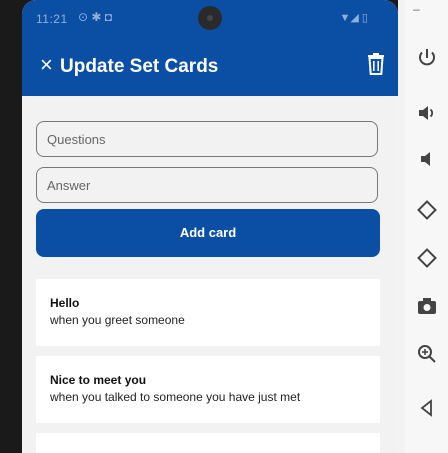  I want to click on add-card-button: Add card, so click(208, 233).